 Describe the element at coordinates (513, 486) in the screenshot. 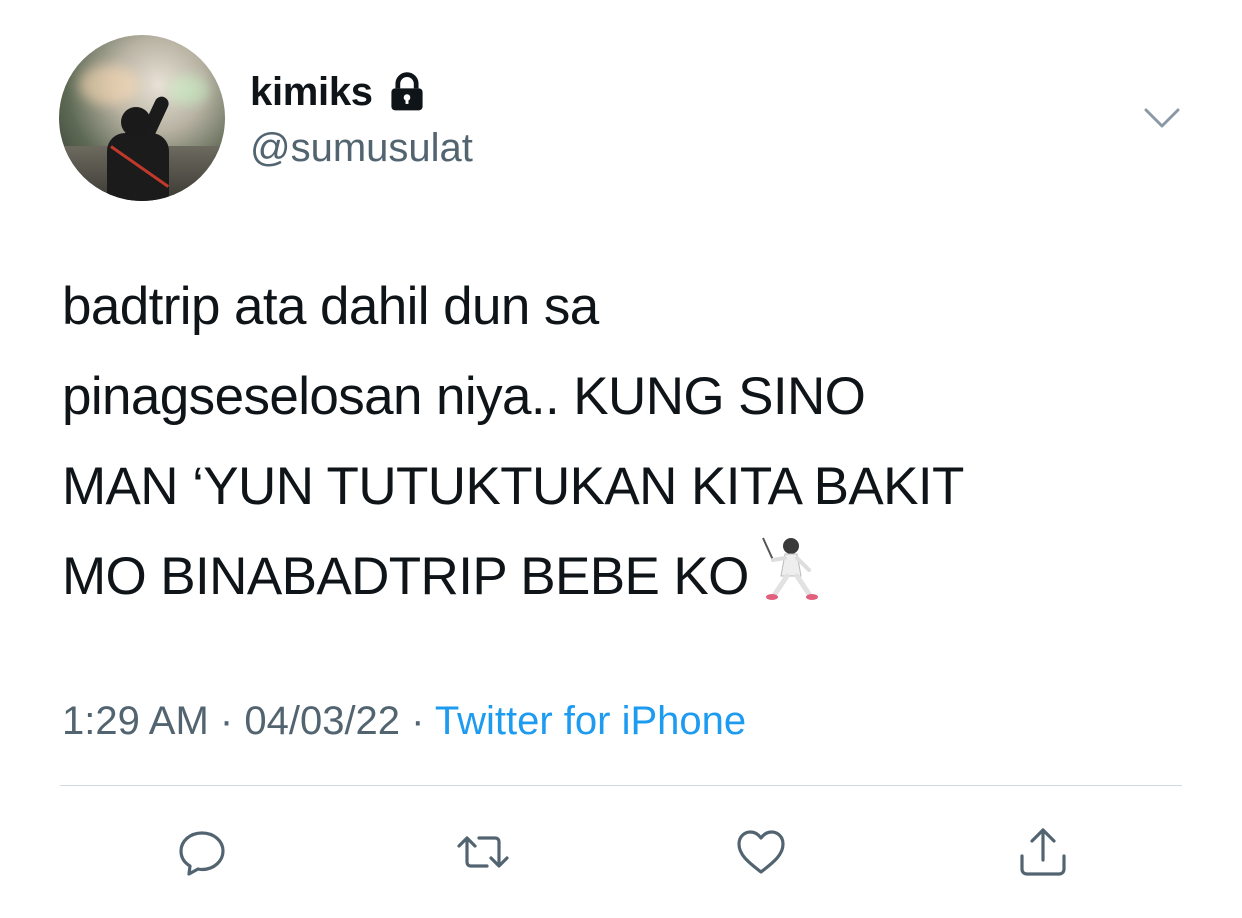

I see `tweet-line: MAN ‘YUN TUTUKTUKAN KITA BAKIT` at that location.